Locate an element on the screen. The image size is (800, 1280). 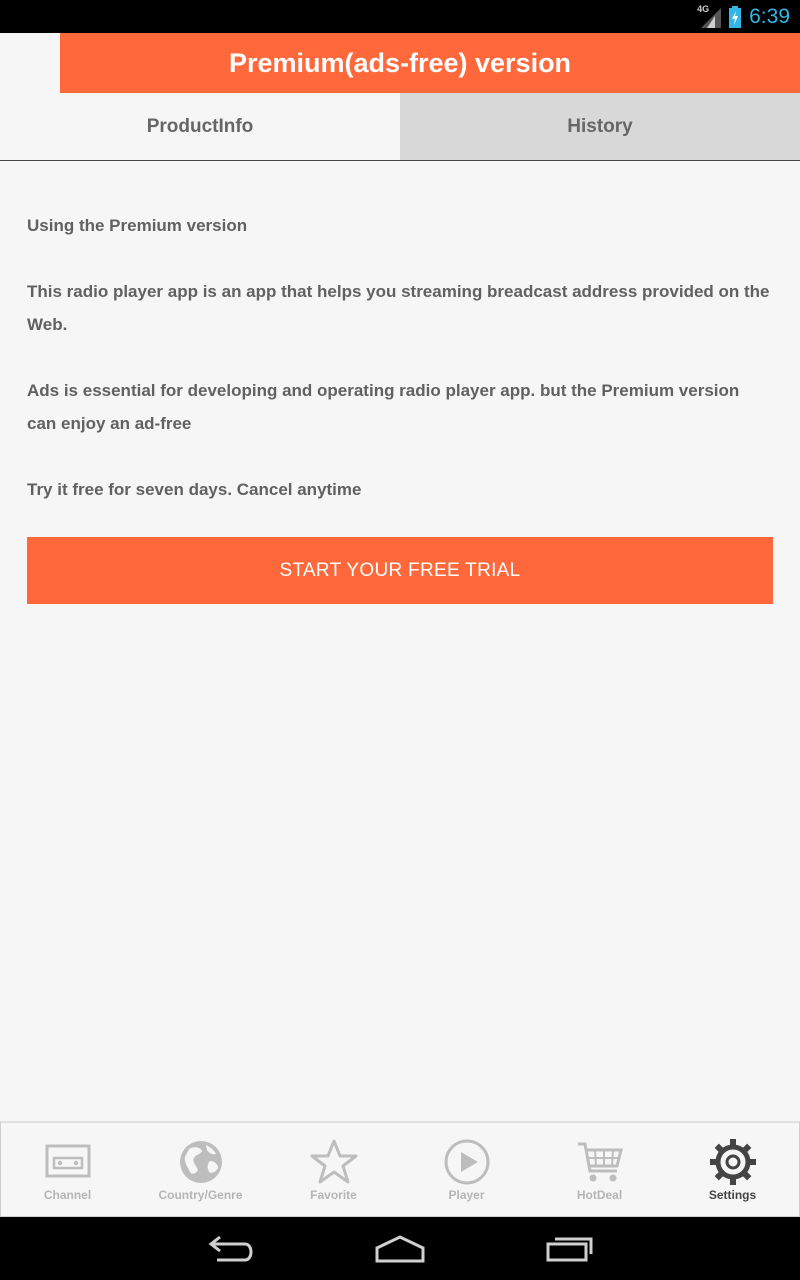
clock: 6:39 is located at coordinates (769, 16).